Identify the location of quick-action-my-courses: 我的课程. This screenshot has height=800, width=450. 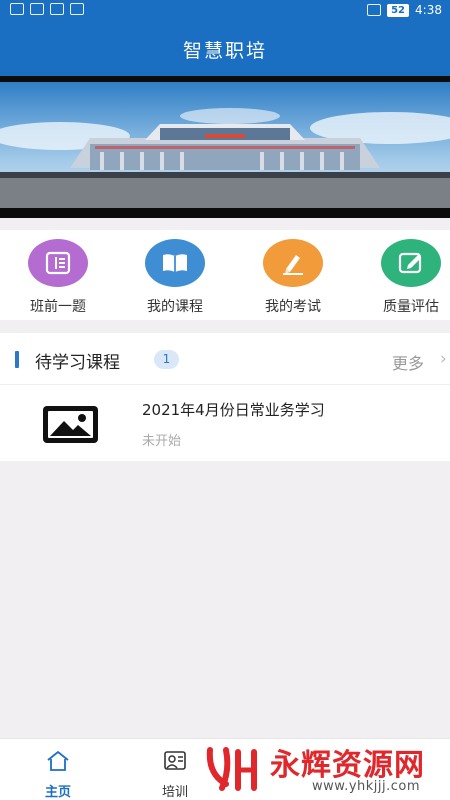
(175, 277).